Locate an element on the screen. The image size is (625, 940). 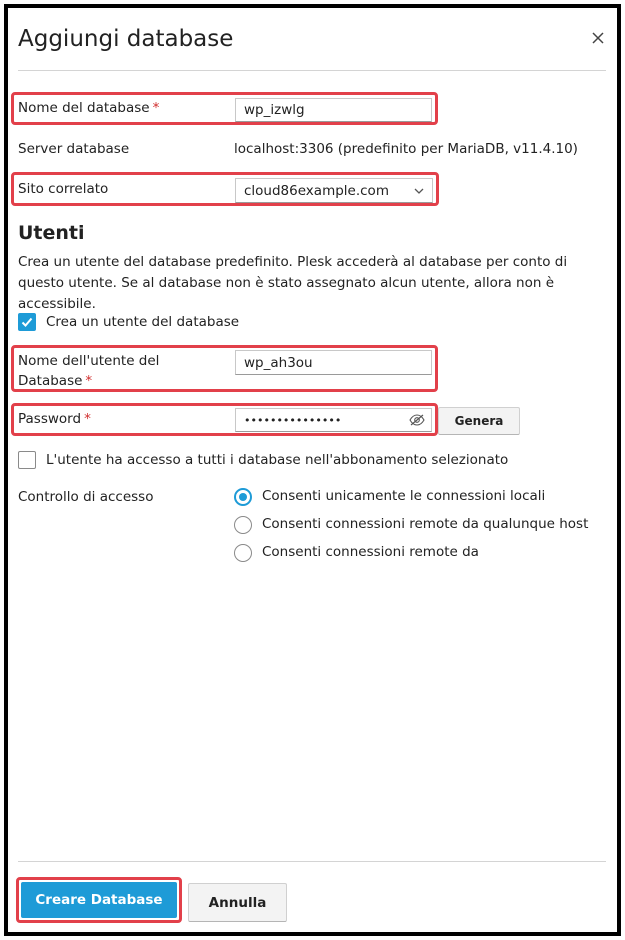
users-section-title: Utenti is located at coordinates (51, 233).